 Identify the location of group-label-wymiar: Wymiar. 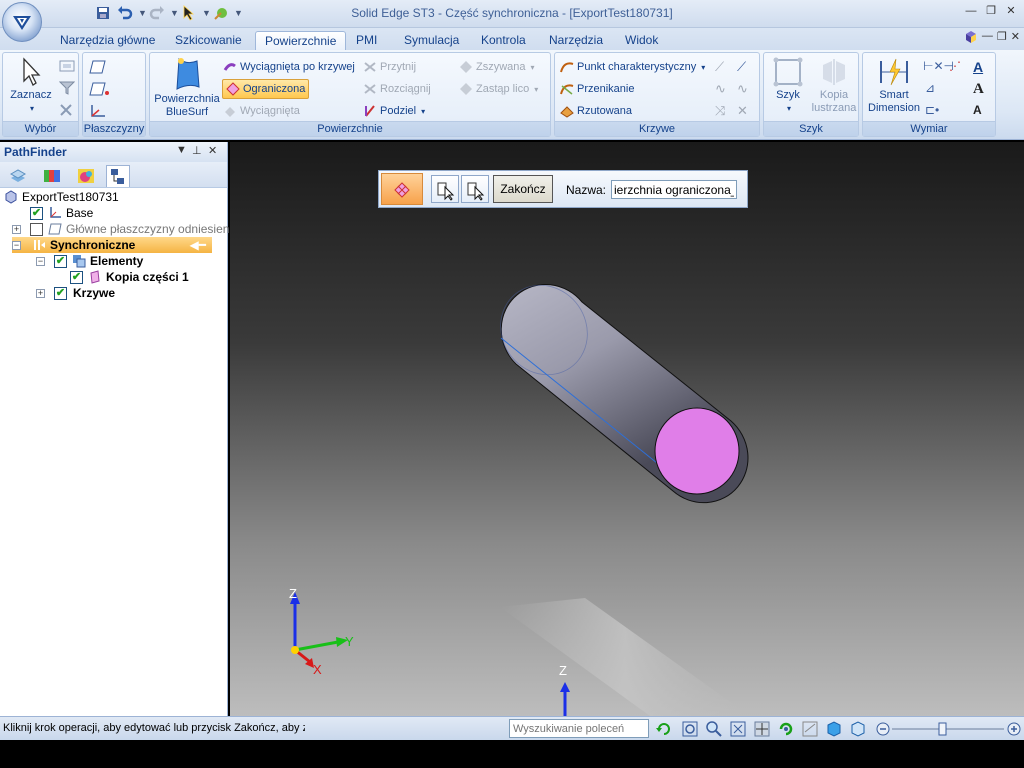
(929, 128).